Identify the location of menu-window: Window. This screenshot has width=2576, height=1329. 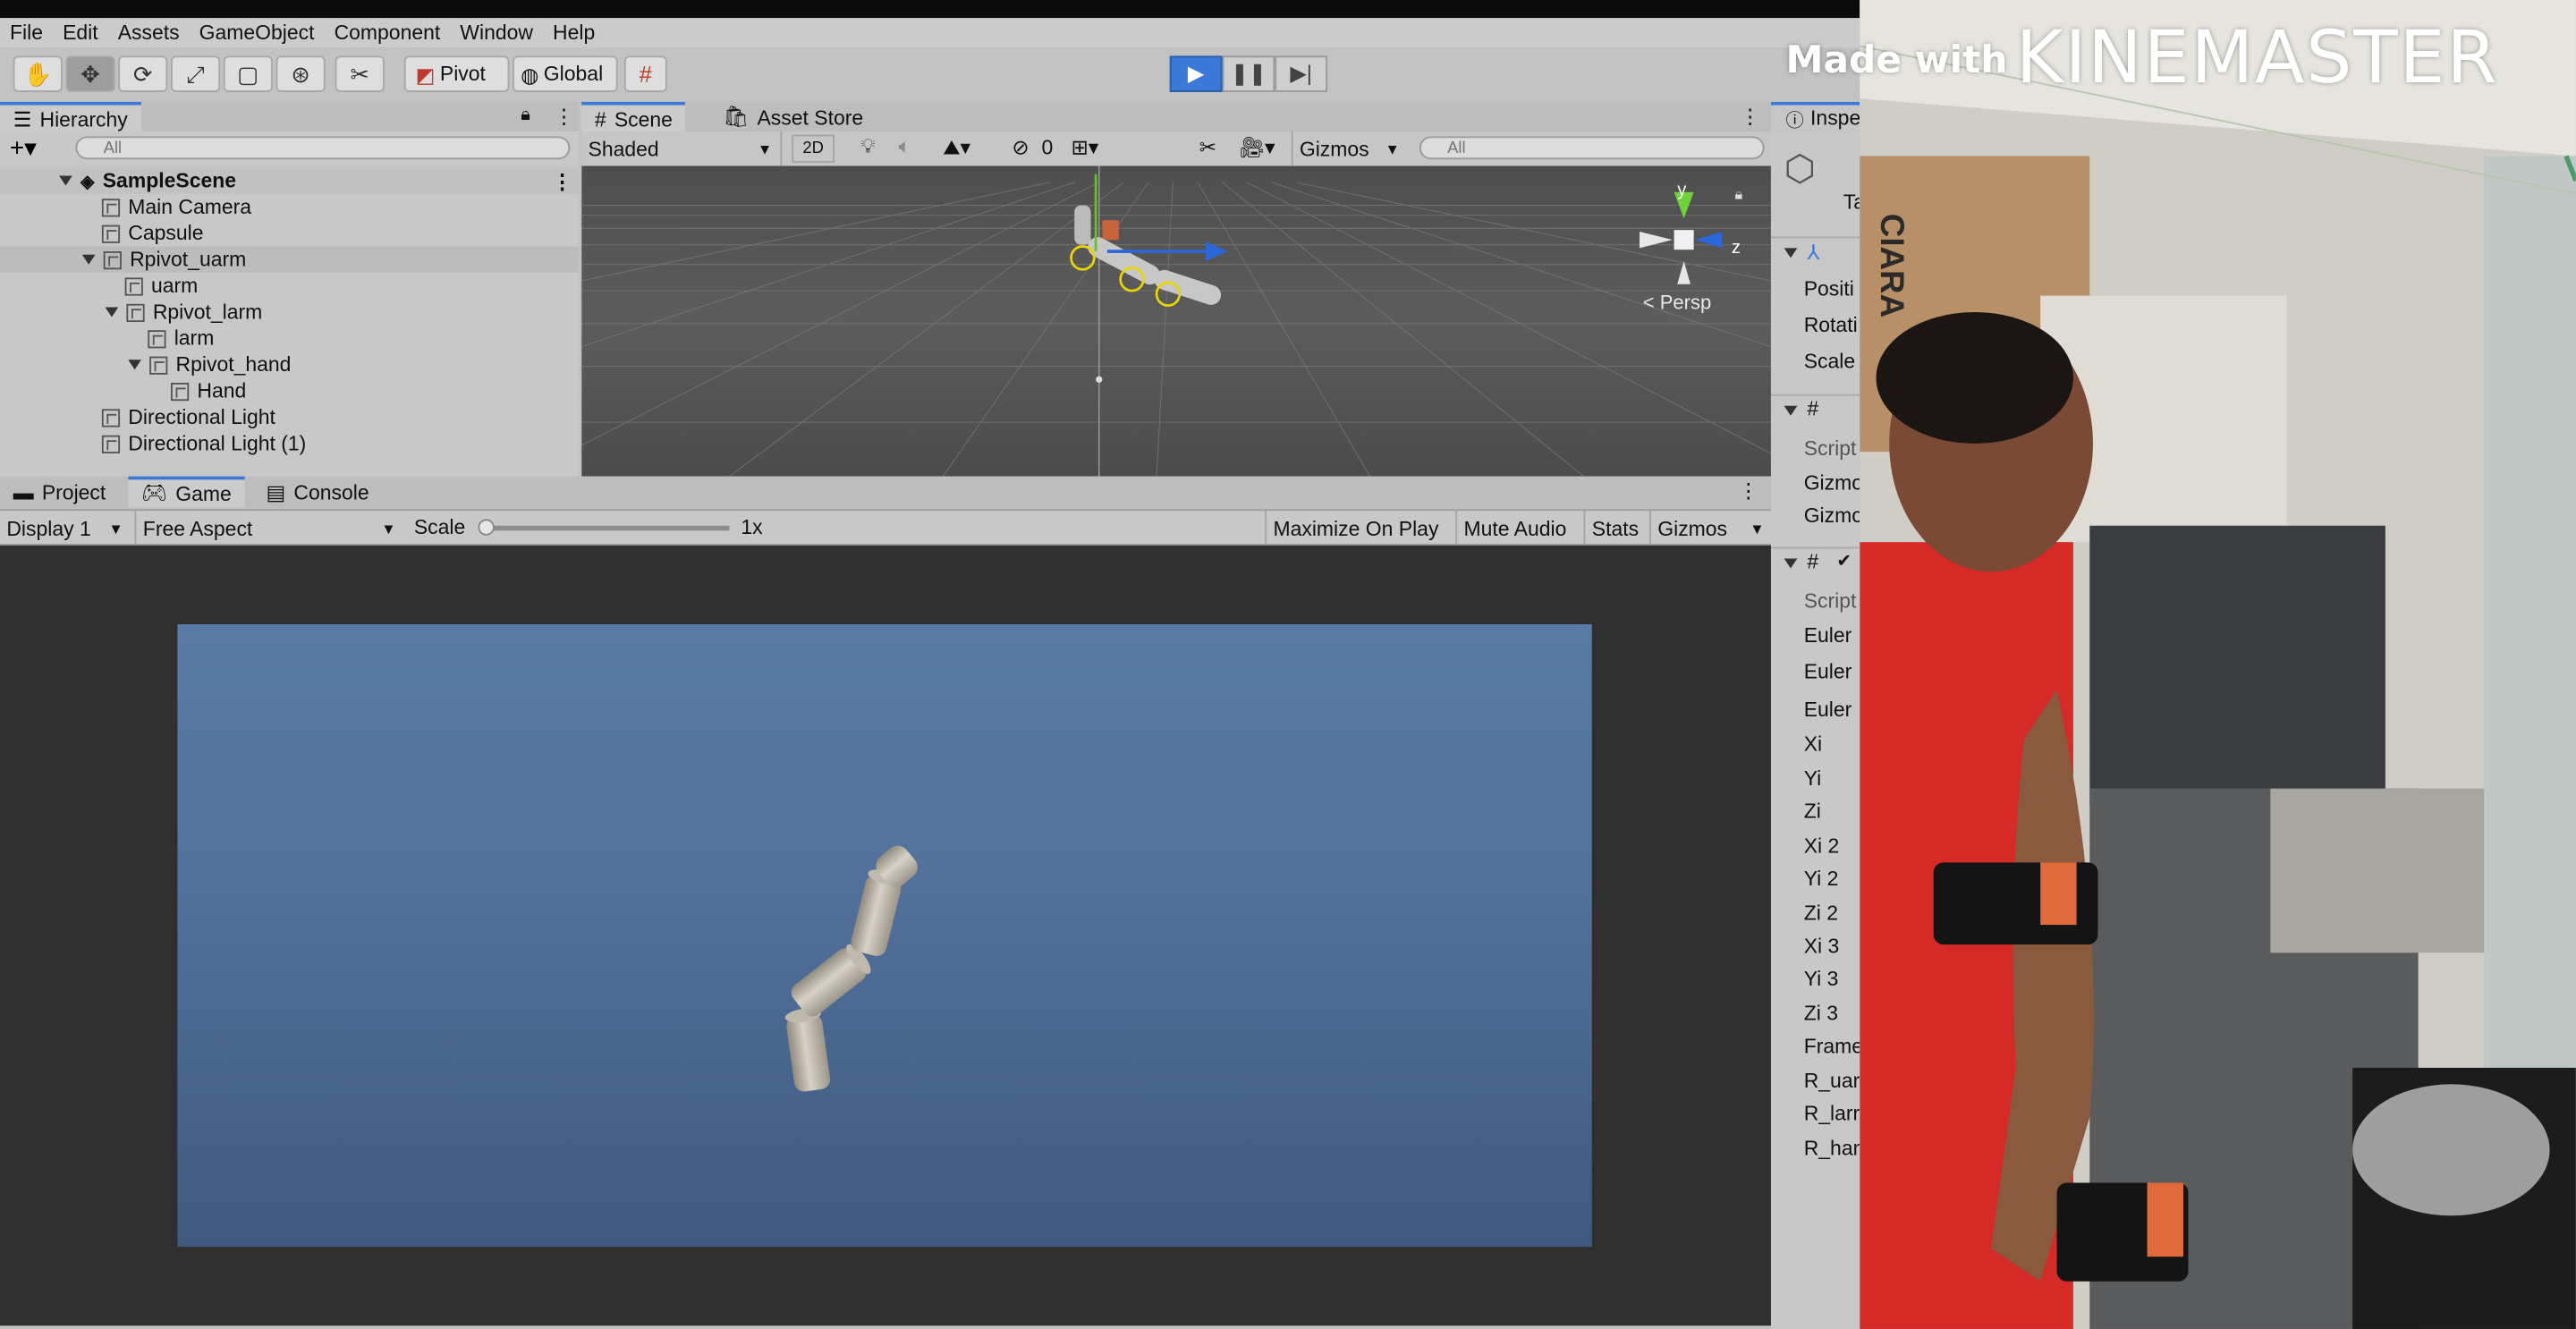
(496, 33).